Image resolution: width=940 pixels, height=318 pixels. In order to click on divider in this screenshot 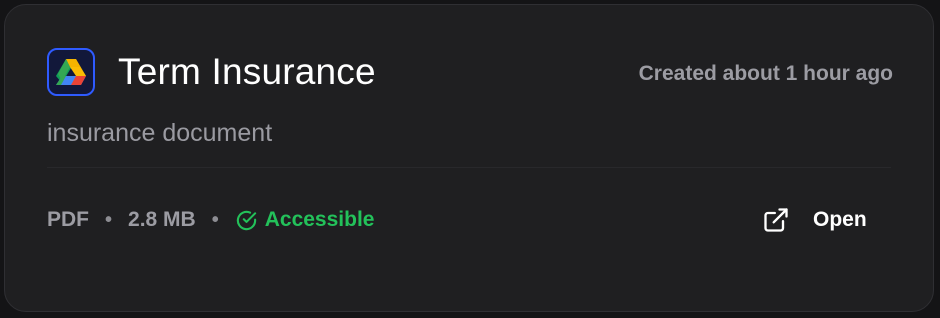, I will do `click(469, 167)`.